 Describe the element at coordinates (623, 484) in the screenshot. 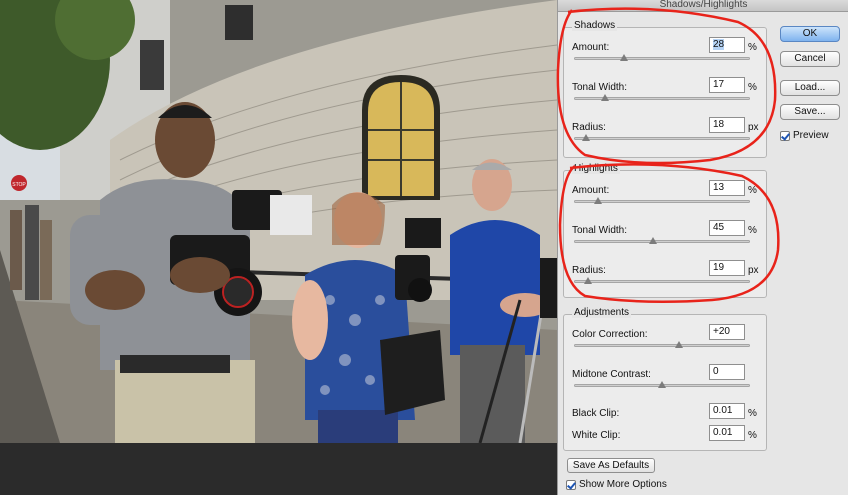

I see `show-more-options-label: Show More Options` at that location.